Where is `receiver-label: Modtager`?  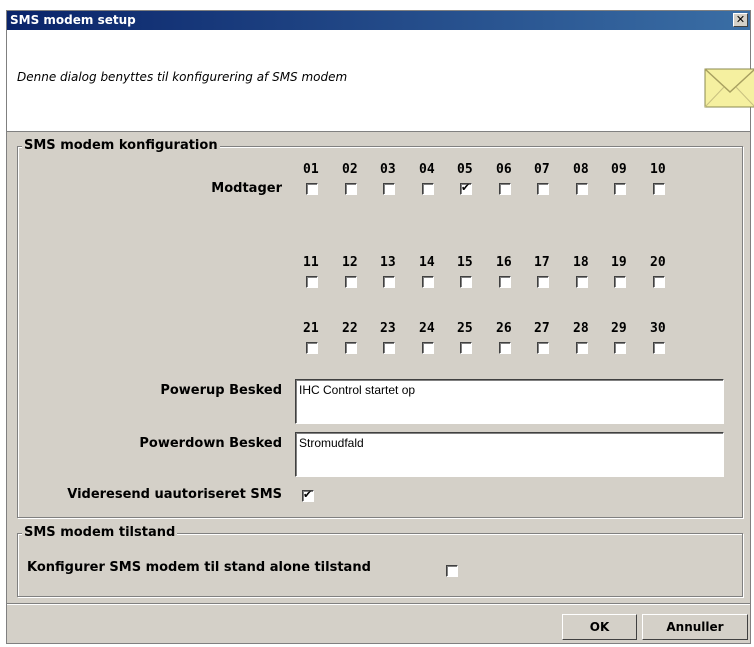 receiver-label: Modtager is located at coordinates (246, 188).